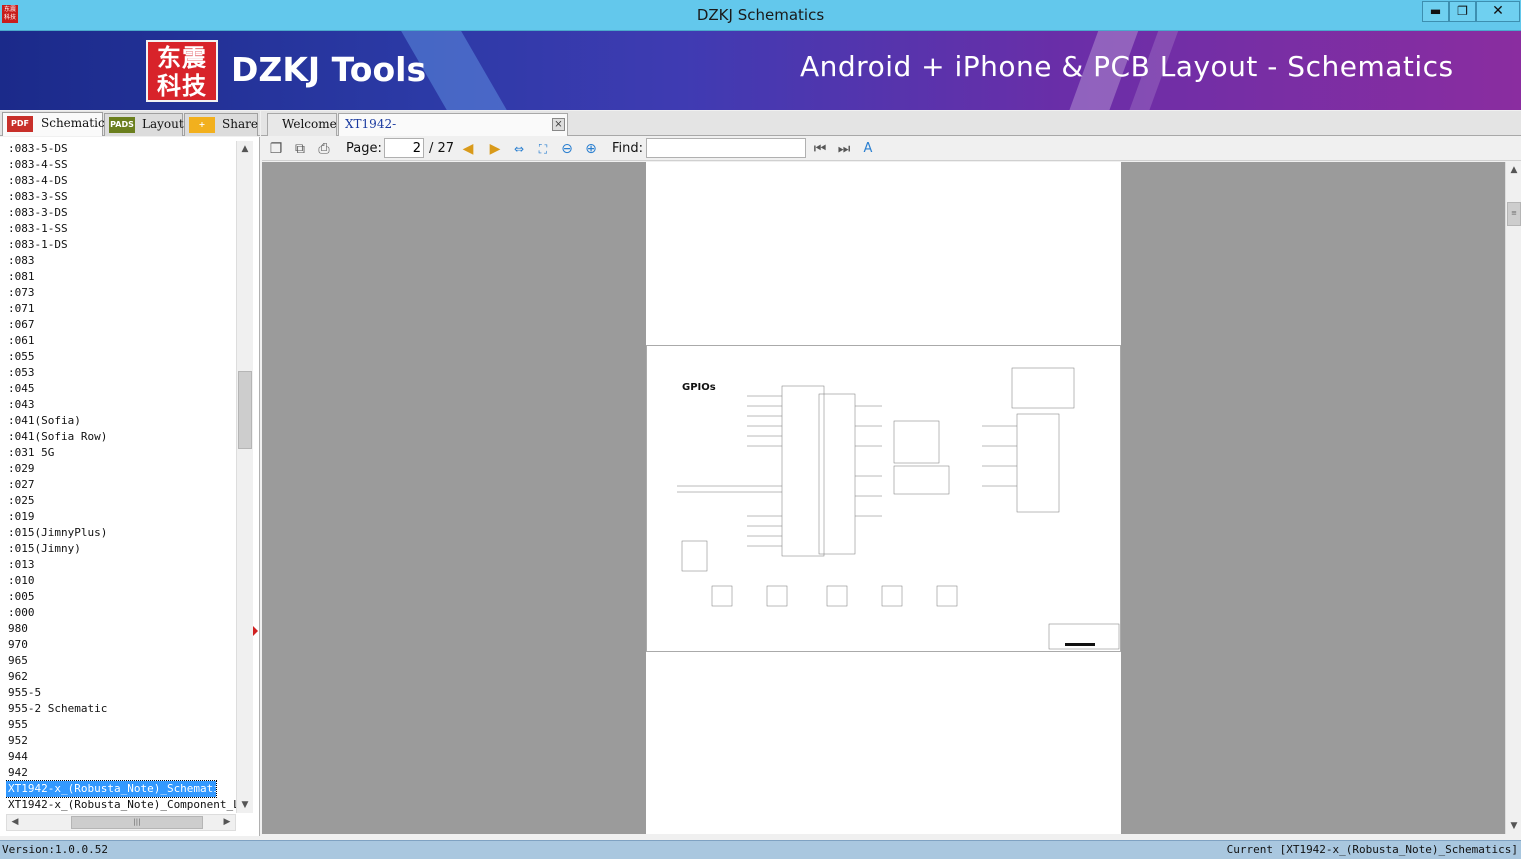 The height and width of the screenshot is (859, 1521). Describe the element at coordinates (121, 773) in the screenshot. I see `file-list-item: 942` at that location.